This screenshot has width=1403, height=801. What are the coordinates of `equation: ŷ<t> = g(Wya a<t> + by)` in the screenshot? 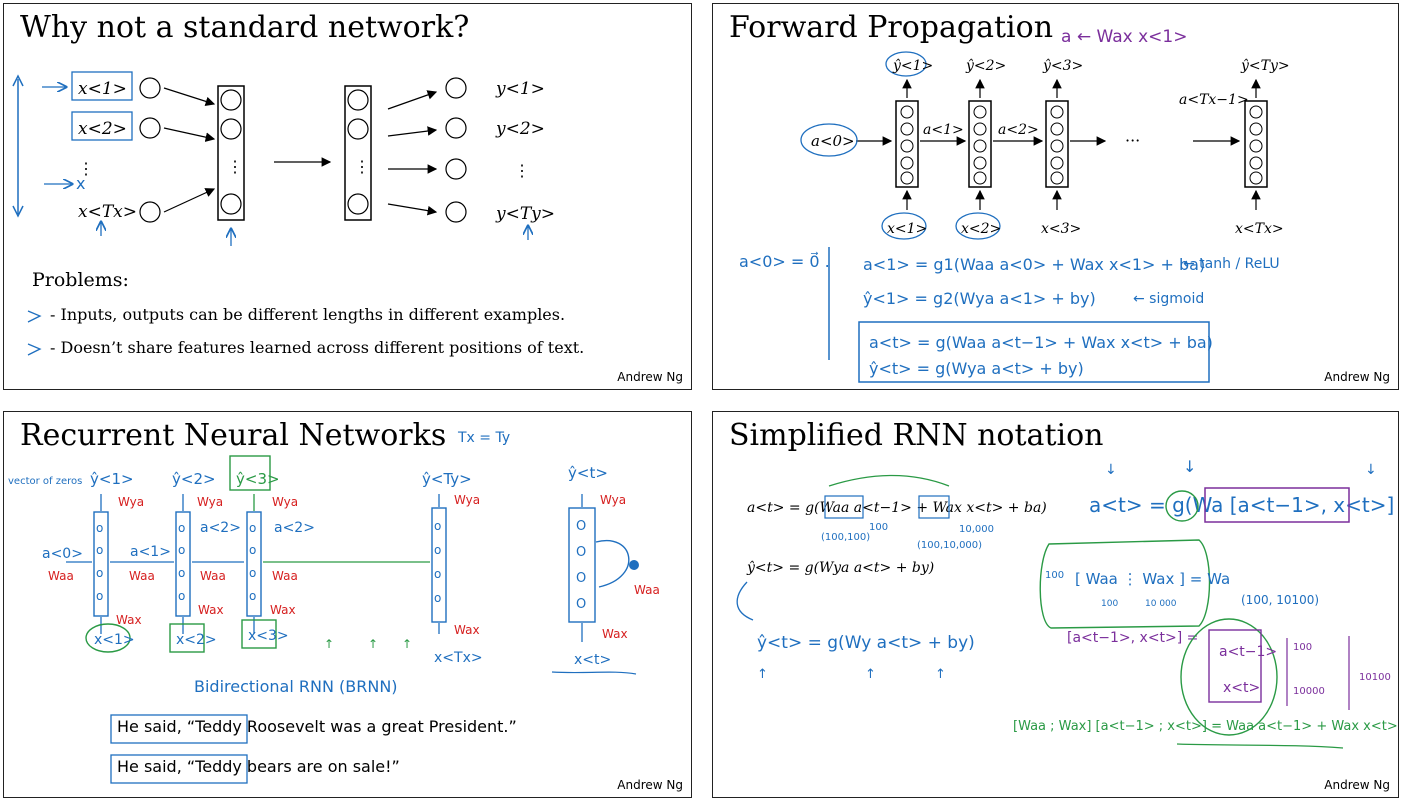 It's located at (840, 567).